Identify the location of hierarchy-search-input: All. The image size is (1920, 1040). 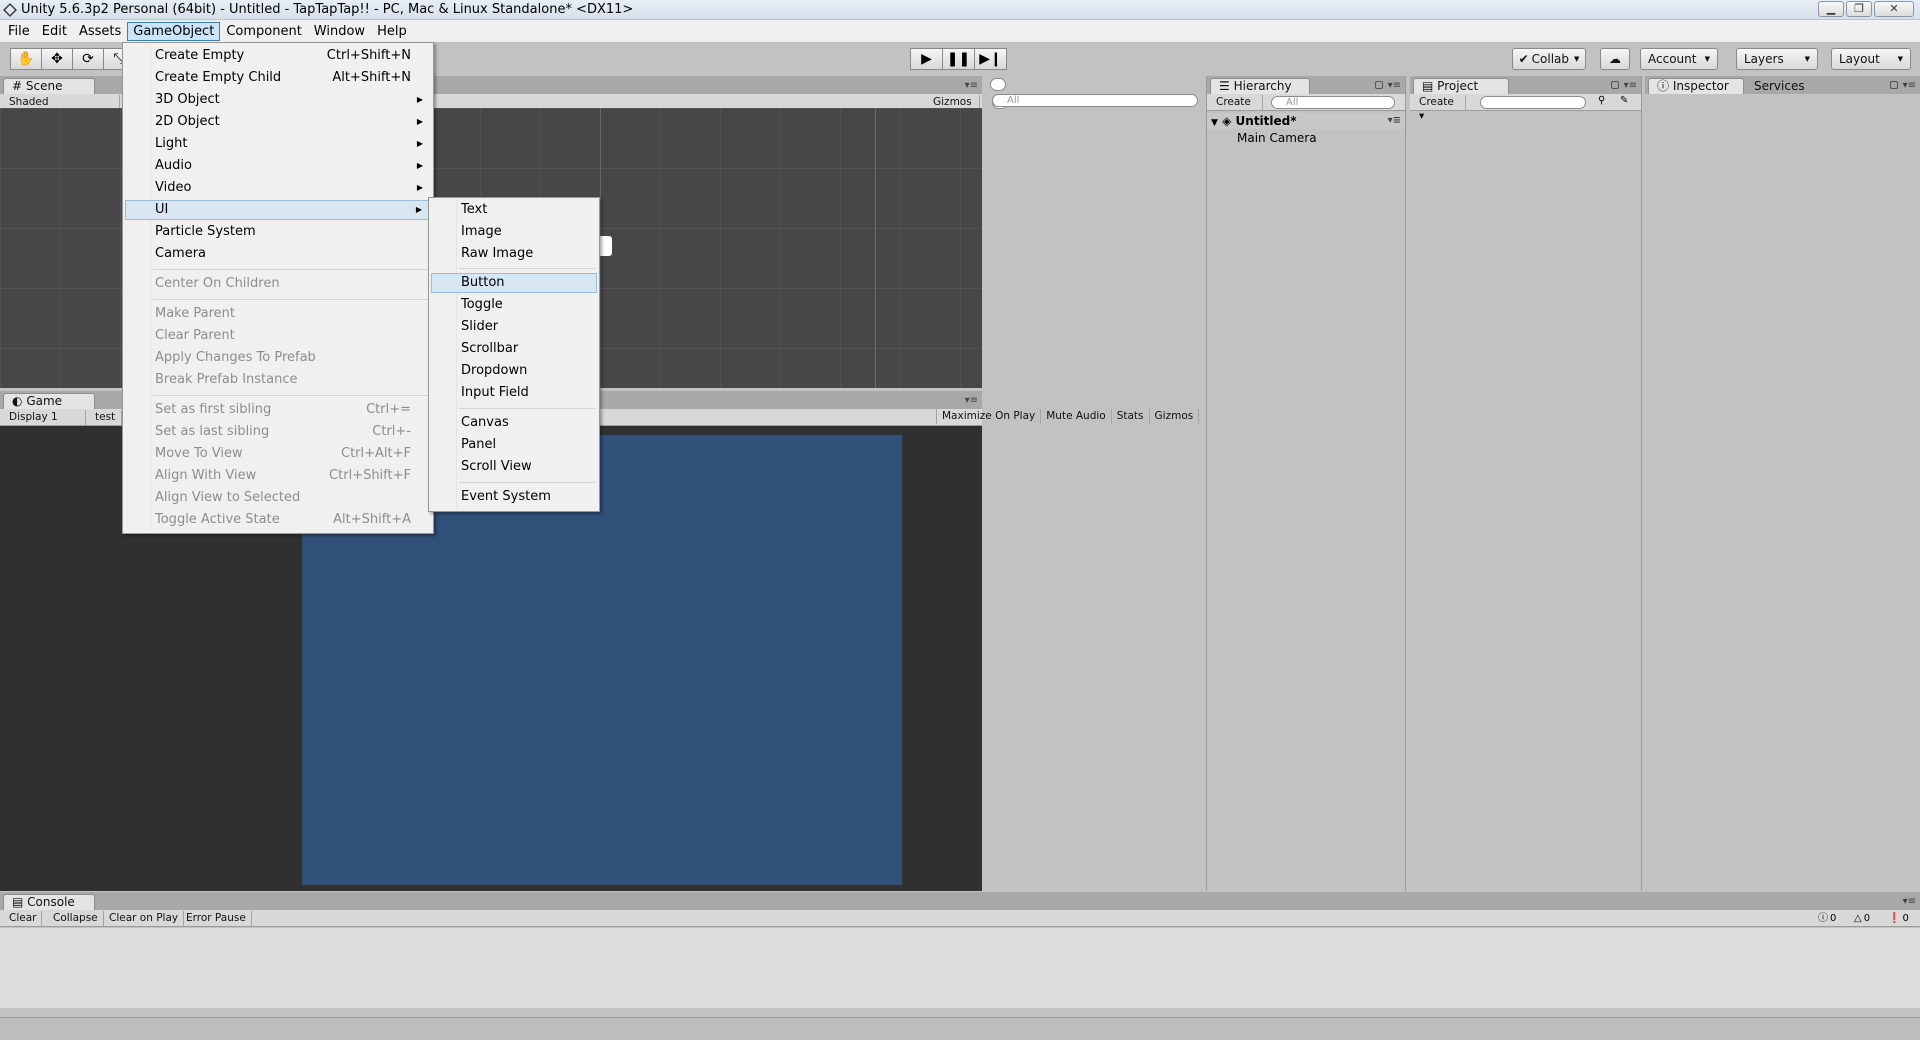
(1333, 102).